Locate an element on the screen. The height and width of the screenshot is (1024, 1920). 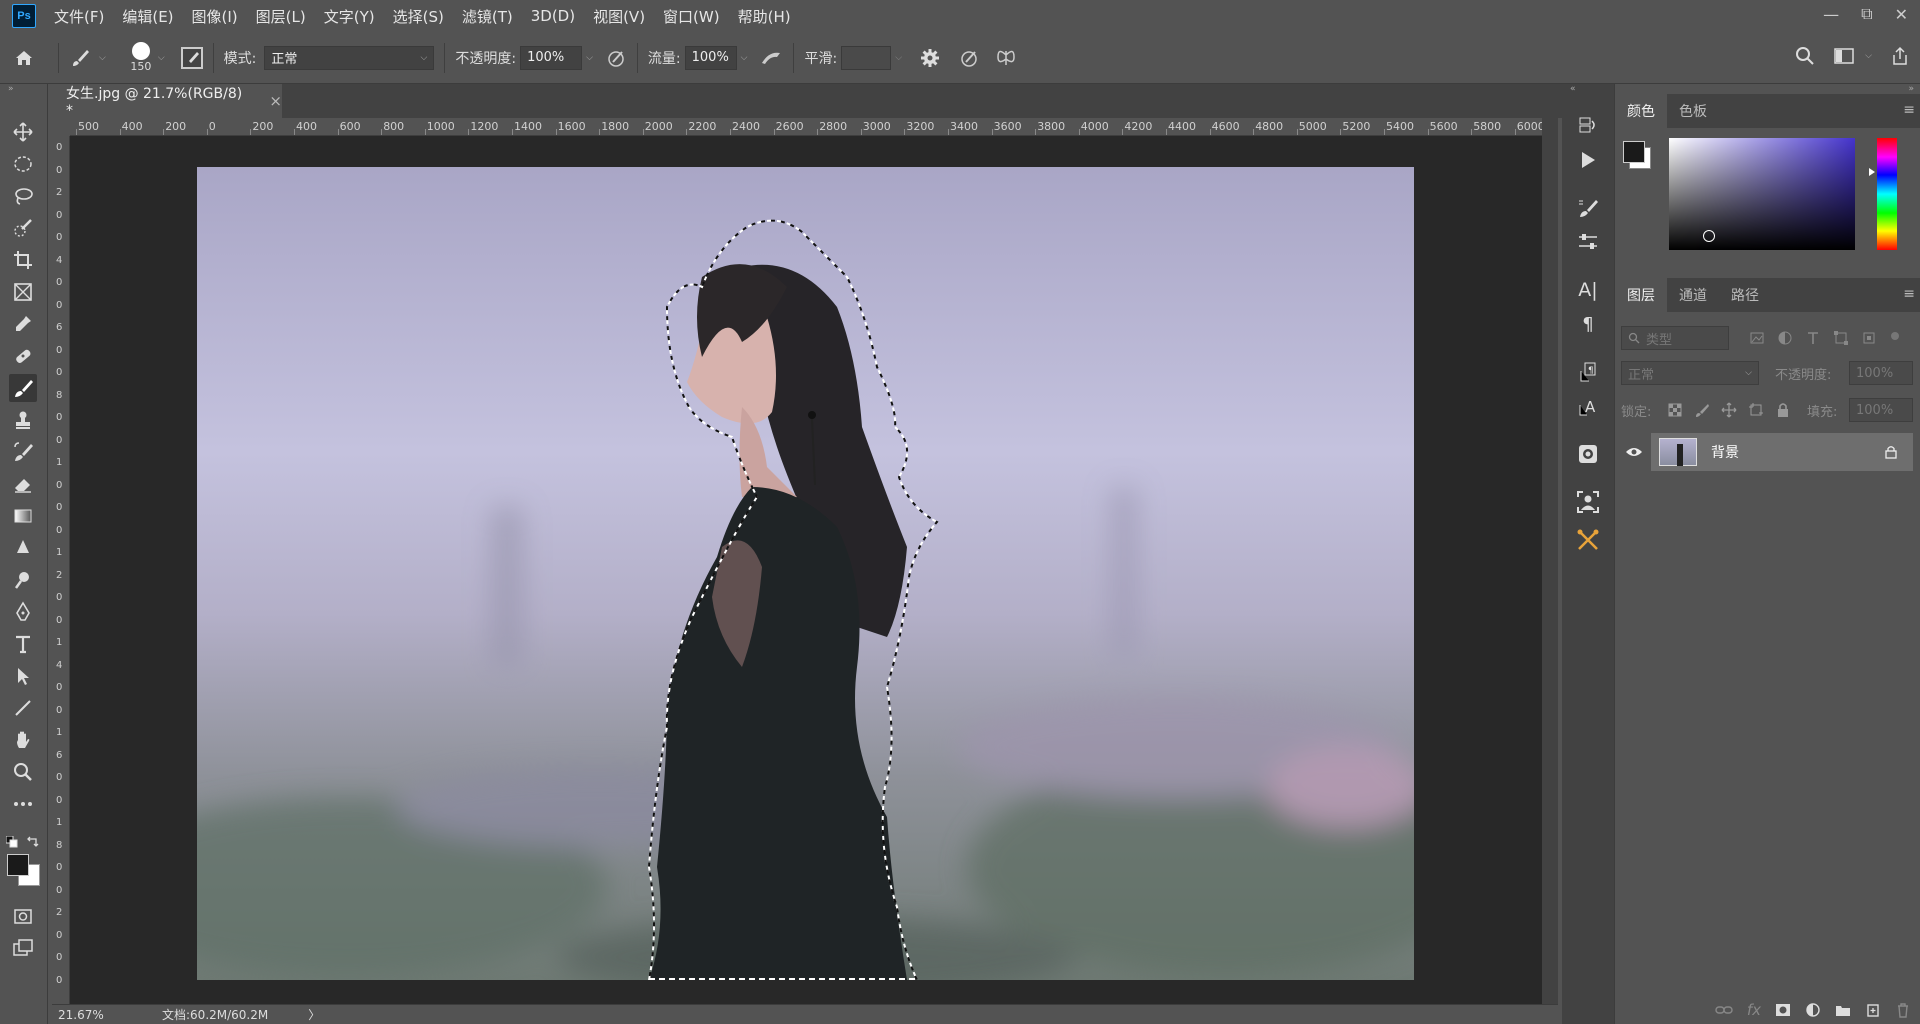
frame-tool is located at coordinates (23, 292).